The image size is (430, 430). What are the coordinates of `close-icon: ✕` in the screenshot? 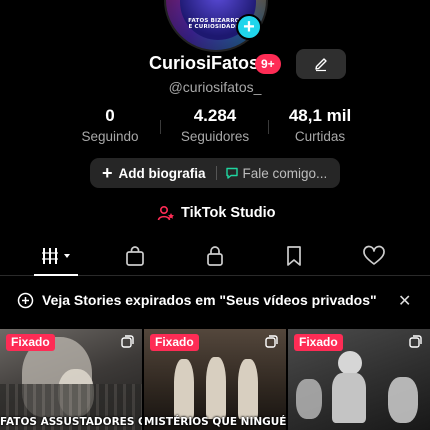 It's located at (404, 301).